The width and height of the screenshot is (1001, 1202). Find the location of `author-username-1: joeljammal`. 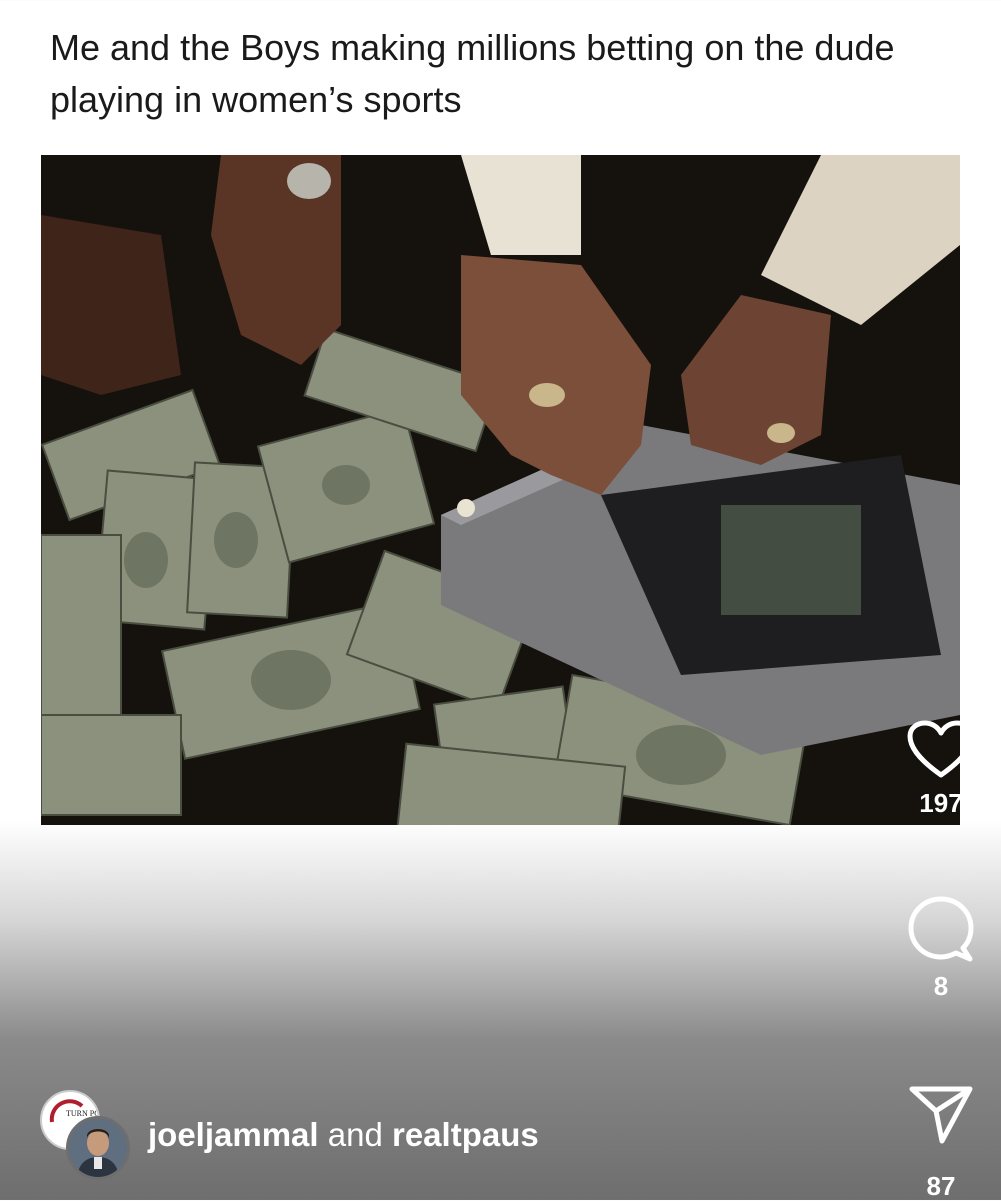

author-username-1: joeljammal is located at coordinates (233, 1134).